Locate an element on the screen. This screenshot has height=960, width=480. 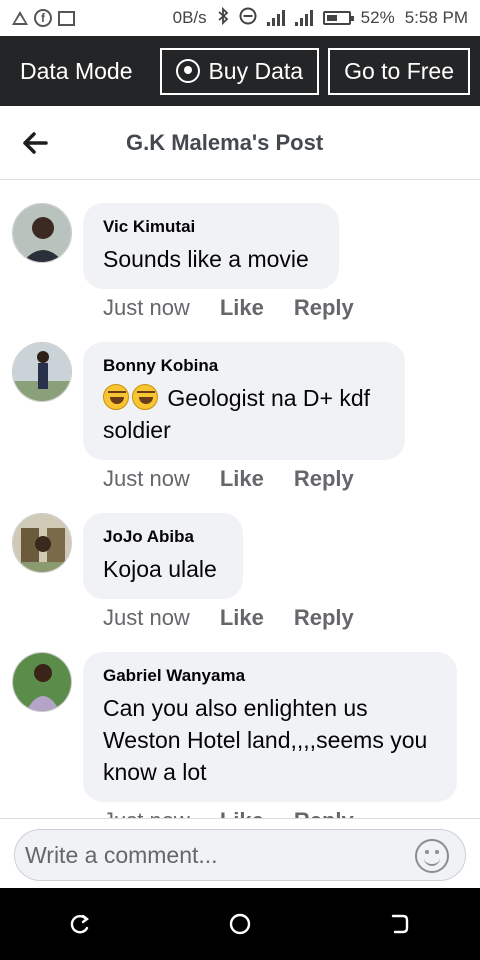
back-nav-button is located at coordinates (400, 924).